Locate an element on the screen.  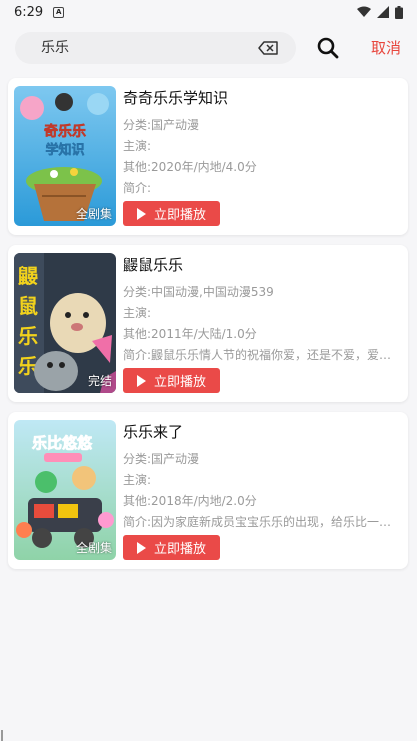
edge-indicator is located at coordinates (2, 735).